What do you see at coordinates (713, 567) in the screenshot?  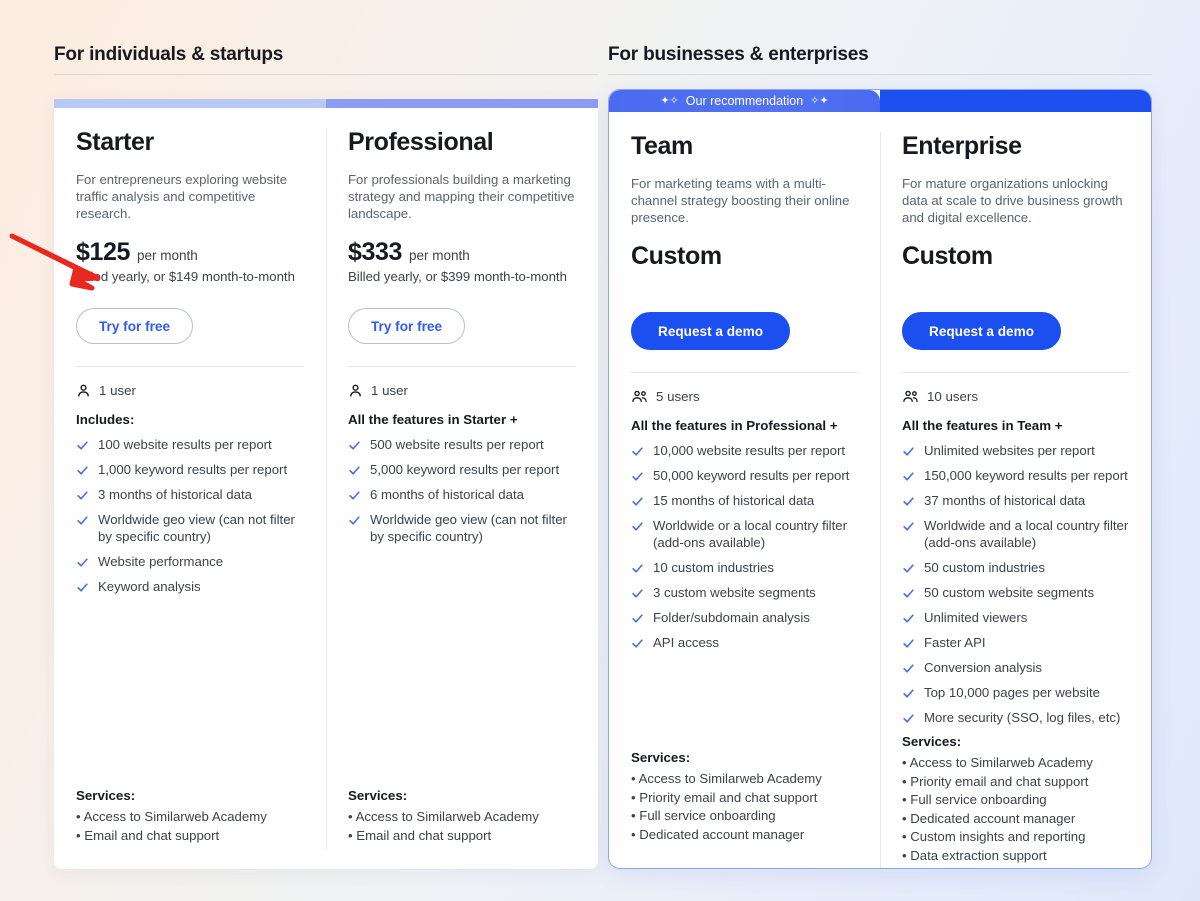 I see `feature-label: 10 custom industries` at bounding box center [713, 567].